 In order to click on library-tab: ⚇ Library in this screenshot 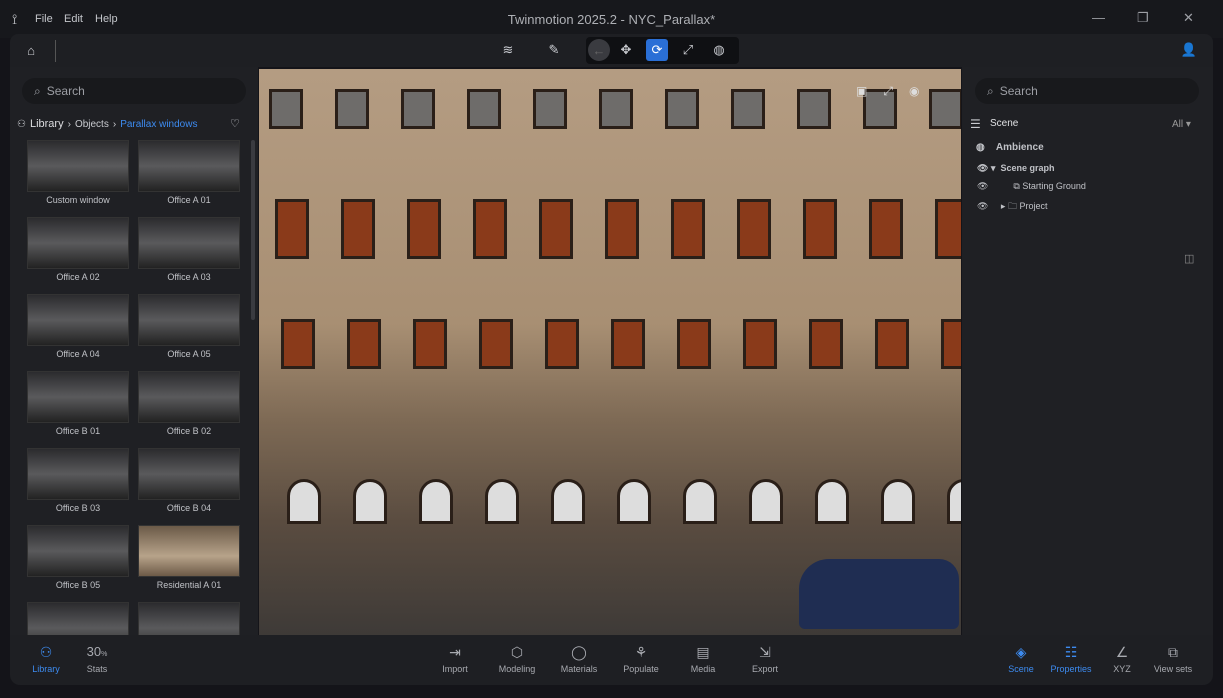, I will do `click(46, 659)`.